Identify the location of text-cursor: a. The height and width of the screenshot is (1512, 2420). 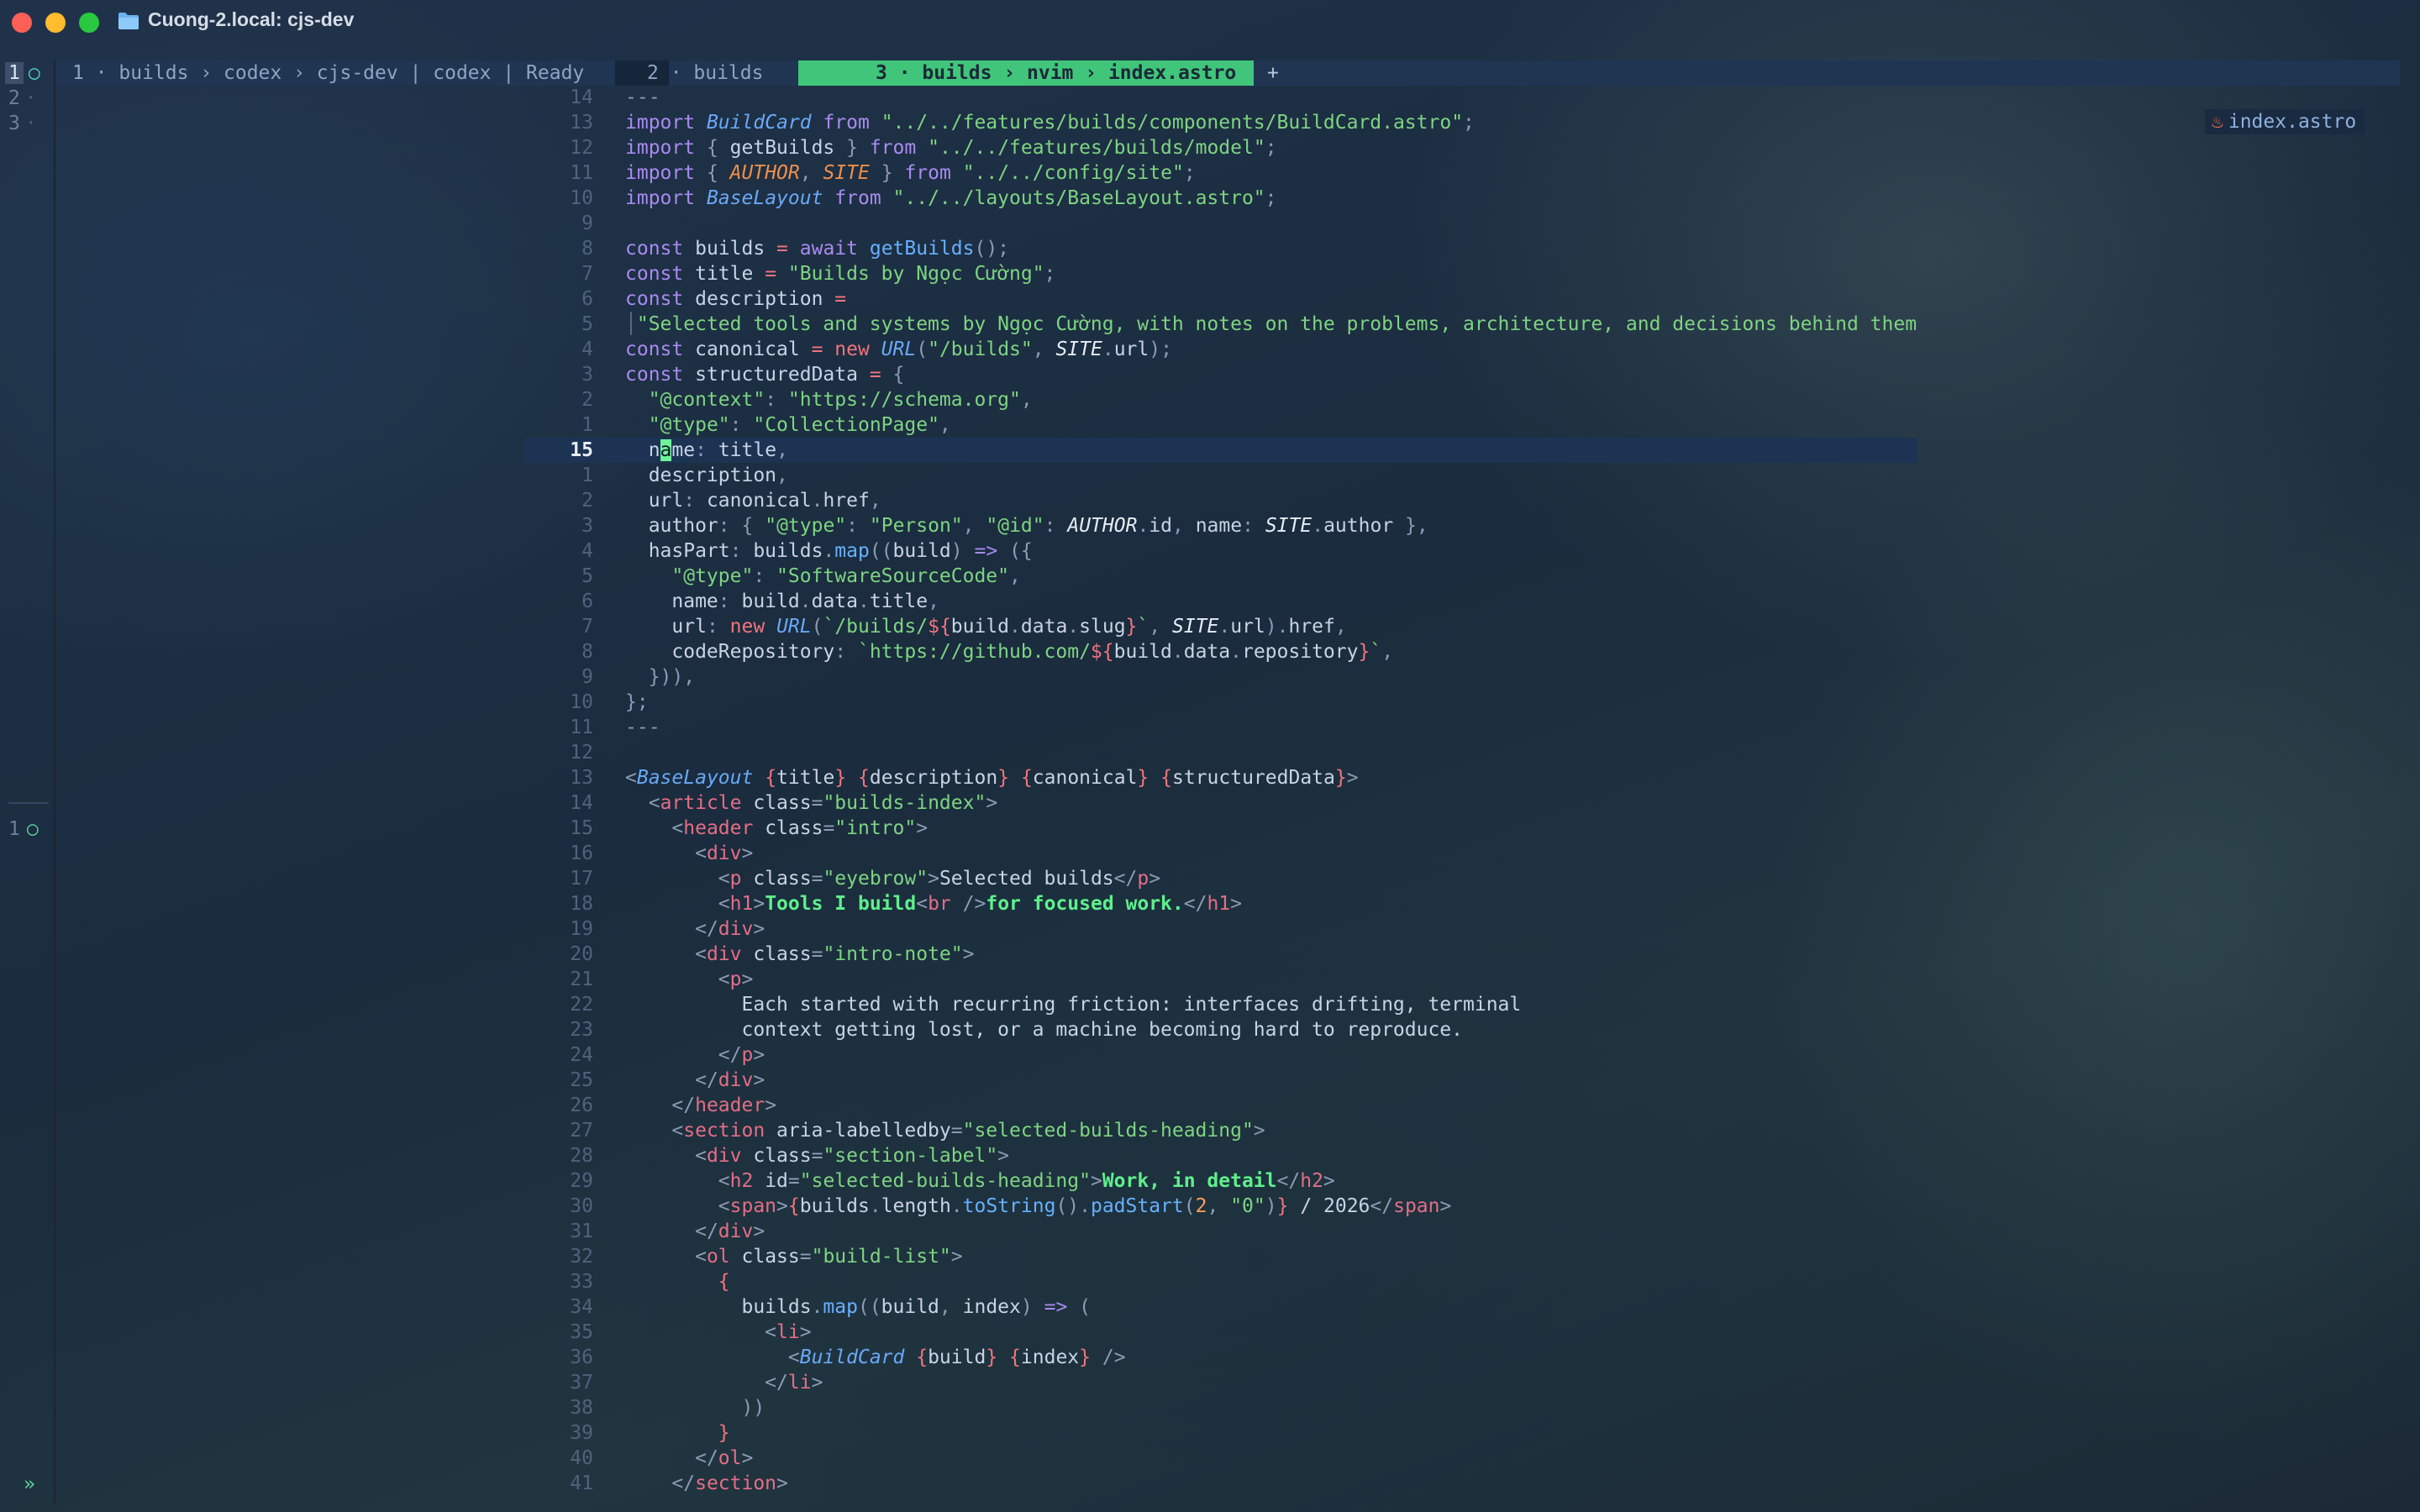
(666, 450).